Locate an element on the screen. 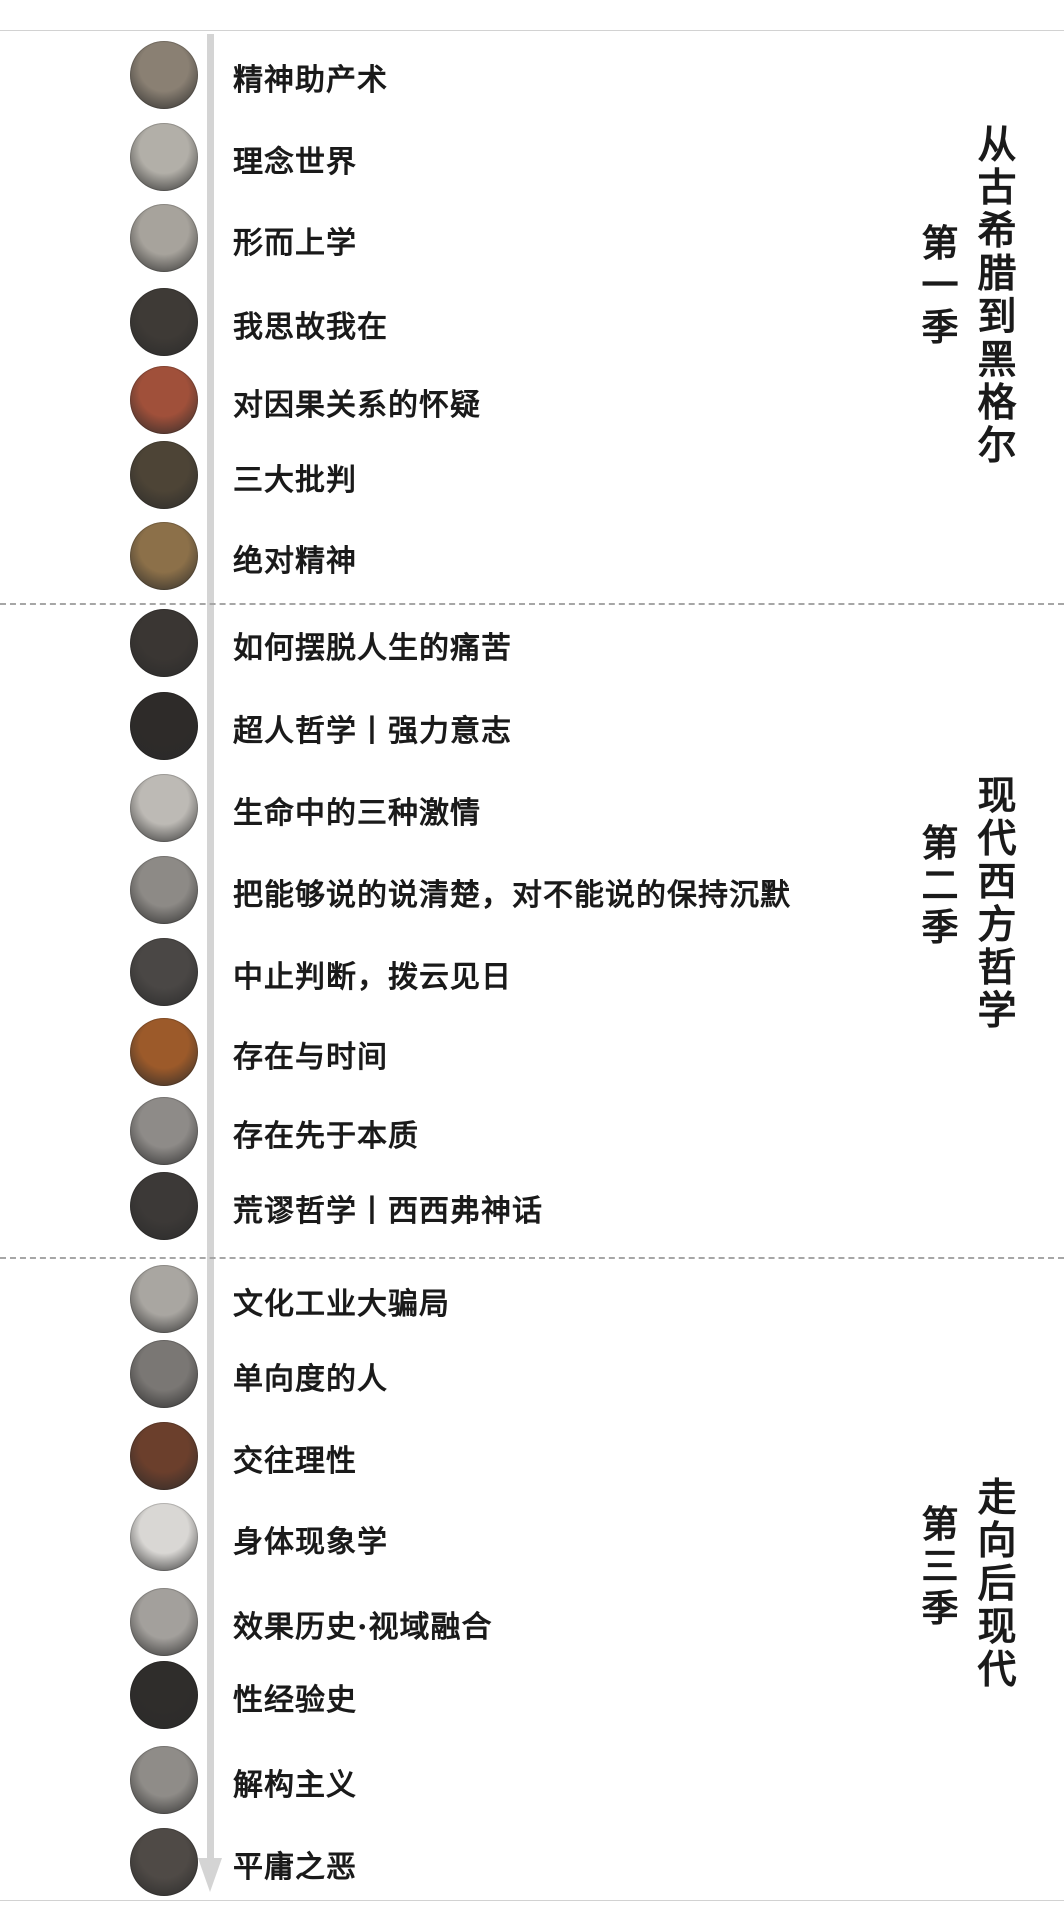  philosophy-topic: 荒谬哲学丨西西弗神话 is located at coordinates (388, 1211).